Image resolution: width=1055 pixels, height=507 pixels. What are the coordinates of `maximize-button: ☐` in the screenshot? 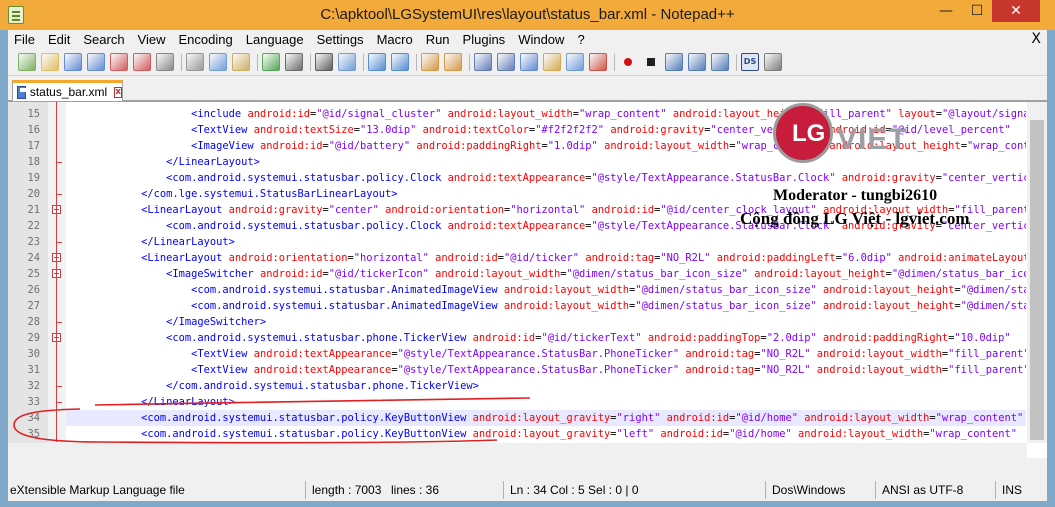 It's located at (977, 11).